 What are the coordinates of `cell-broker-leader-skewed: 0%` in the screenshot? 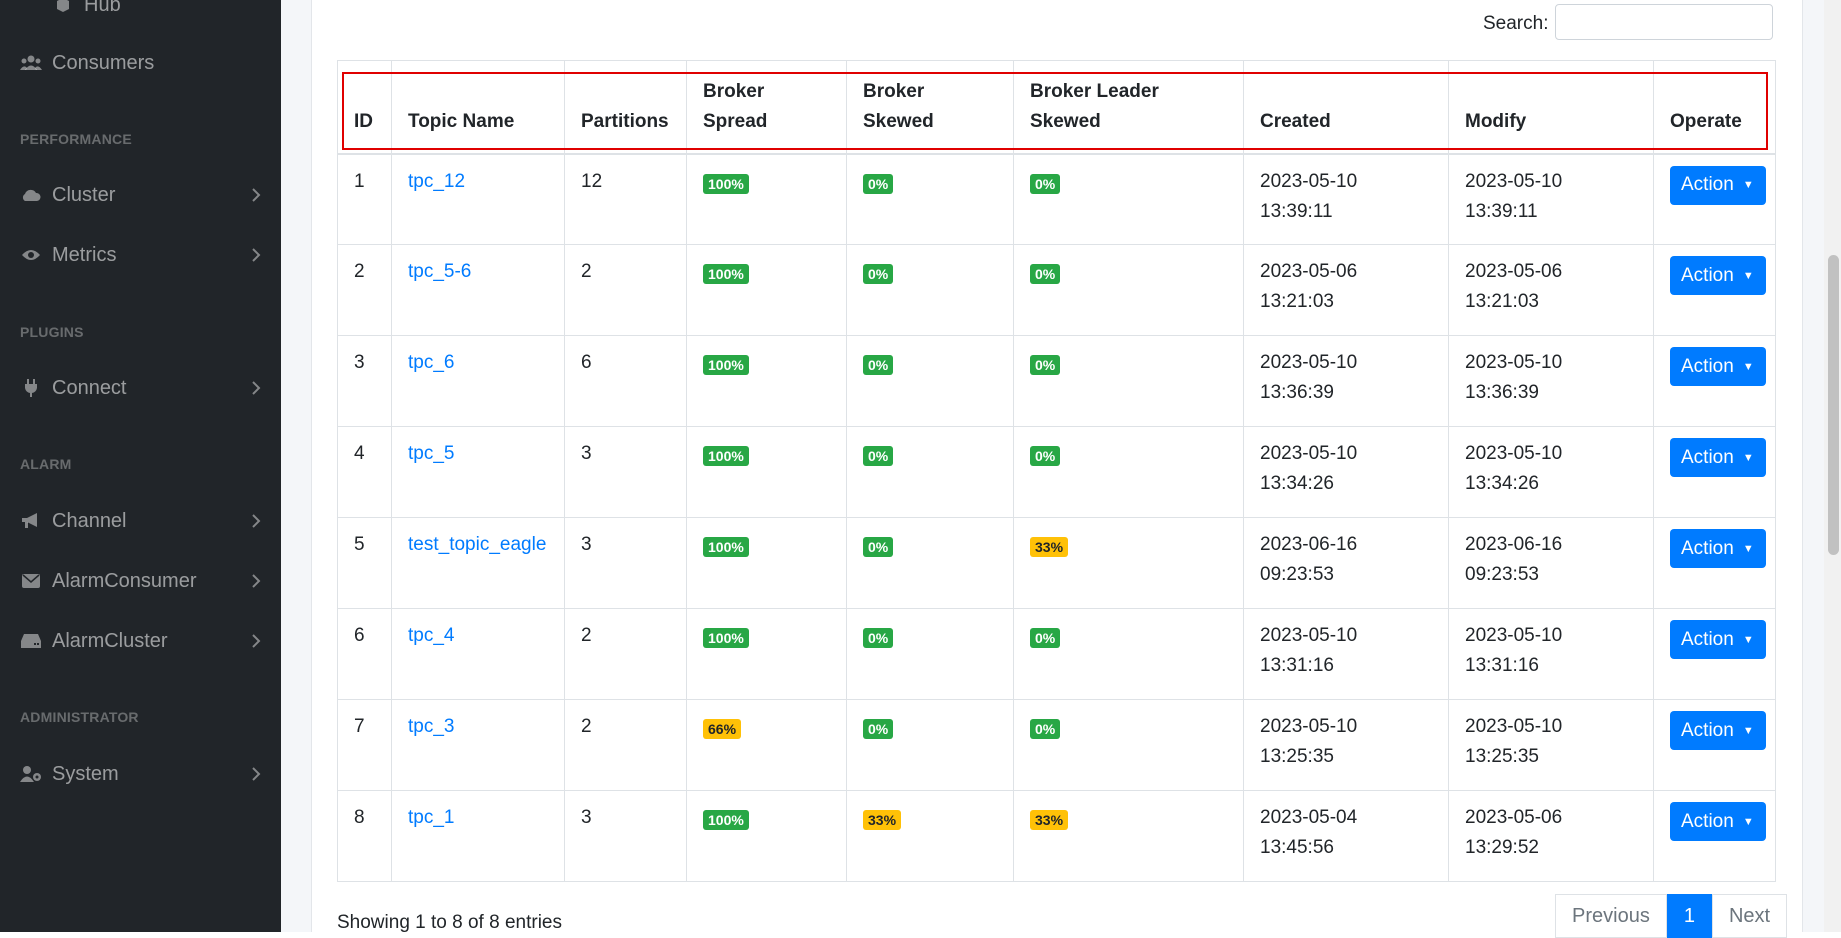 It's located at (1128, 654).